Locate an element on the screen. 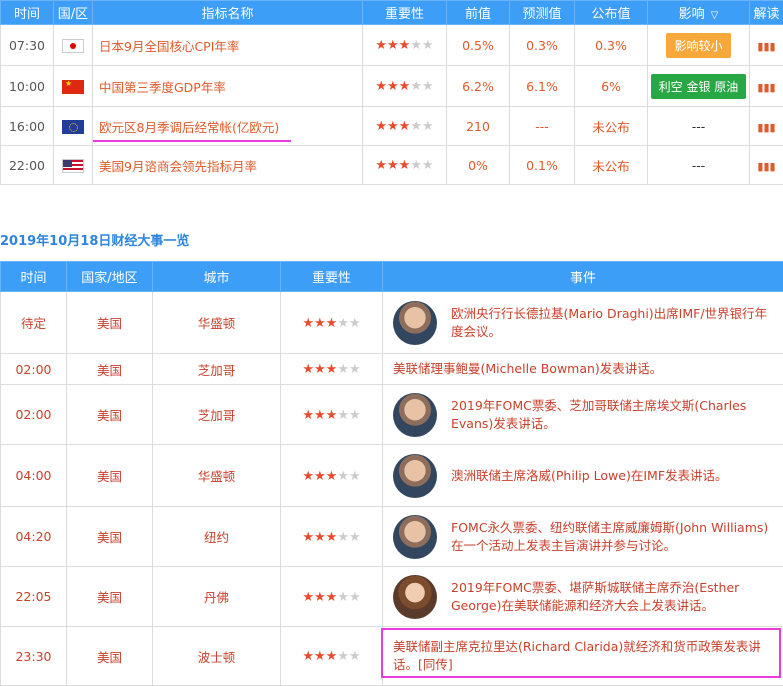 This screenshot has height=686, width=783. indicator-row: 22:00美国9月谘商会领先指标月率★★★★★0%0.1%未公布---▮▮▮ is located at coordinates (392, 165).